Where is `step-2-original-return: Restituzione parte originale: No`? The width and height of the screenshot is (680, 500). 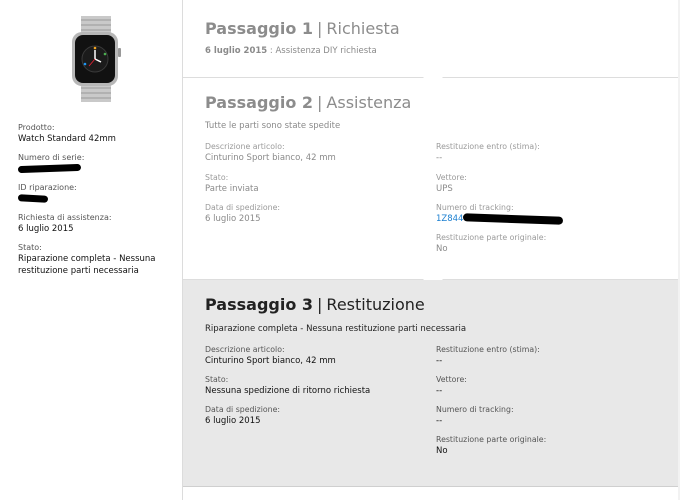 step-2-original-return: Restituzione parte originale: No is located at coordinates (546, 244).